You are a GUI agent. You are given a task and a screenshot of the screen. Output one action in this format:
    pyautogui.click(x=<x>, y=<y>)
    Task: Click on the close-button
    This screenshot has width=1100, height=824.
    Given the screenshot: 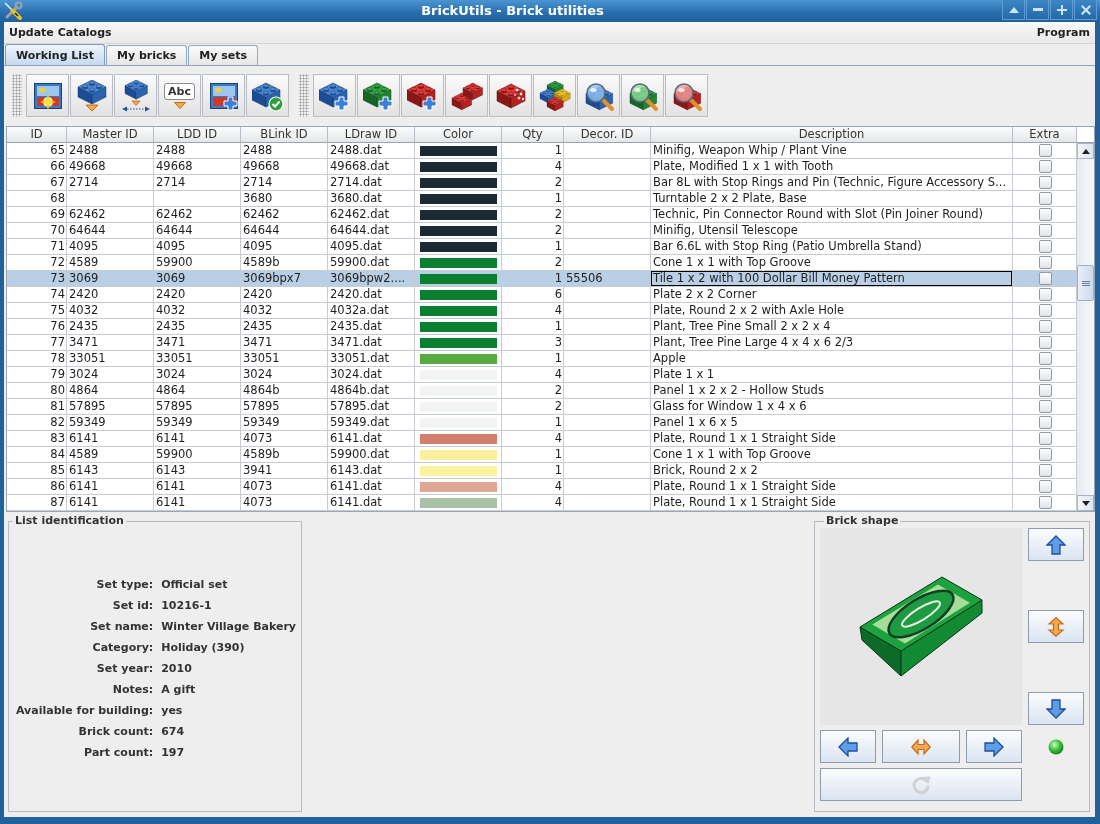 What is the action you would take?
    pyautogui.click(x=1085, y=10)
    